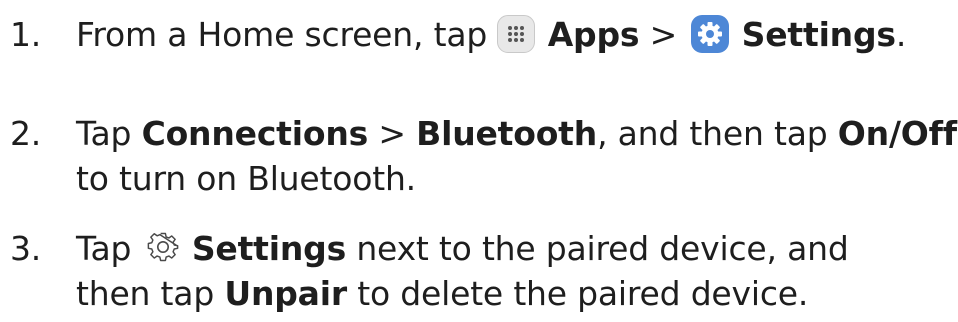  I want to click on step-text-before: From a Home screen, tap, so click(282, 34).